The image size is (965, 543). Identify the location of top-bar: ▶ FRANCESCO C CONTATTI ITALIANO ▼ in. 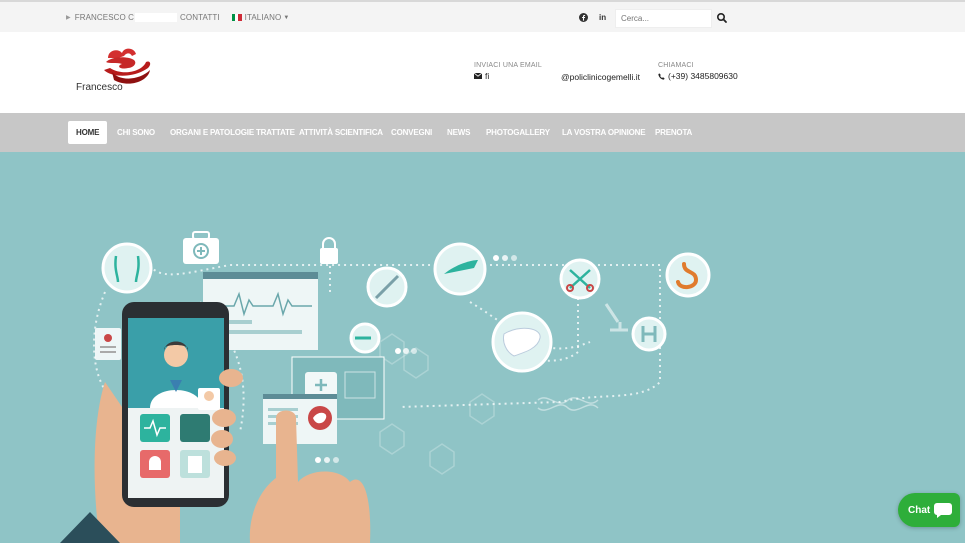
(482, 16).